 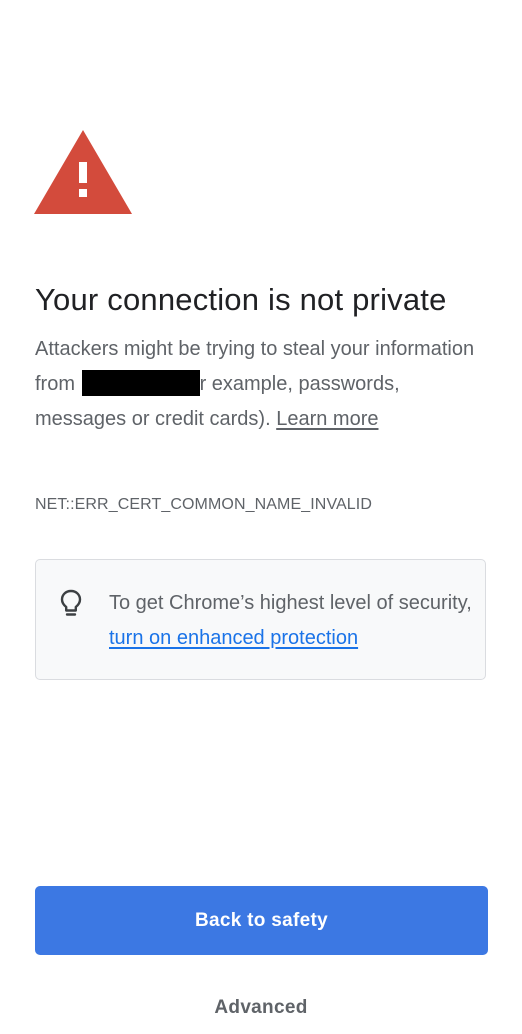 What do you see at coordinates (71, 602) in the screenshot?
I see `lightbulb-icon` at bounding box center [71, 602].